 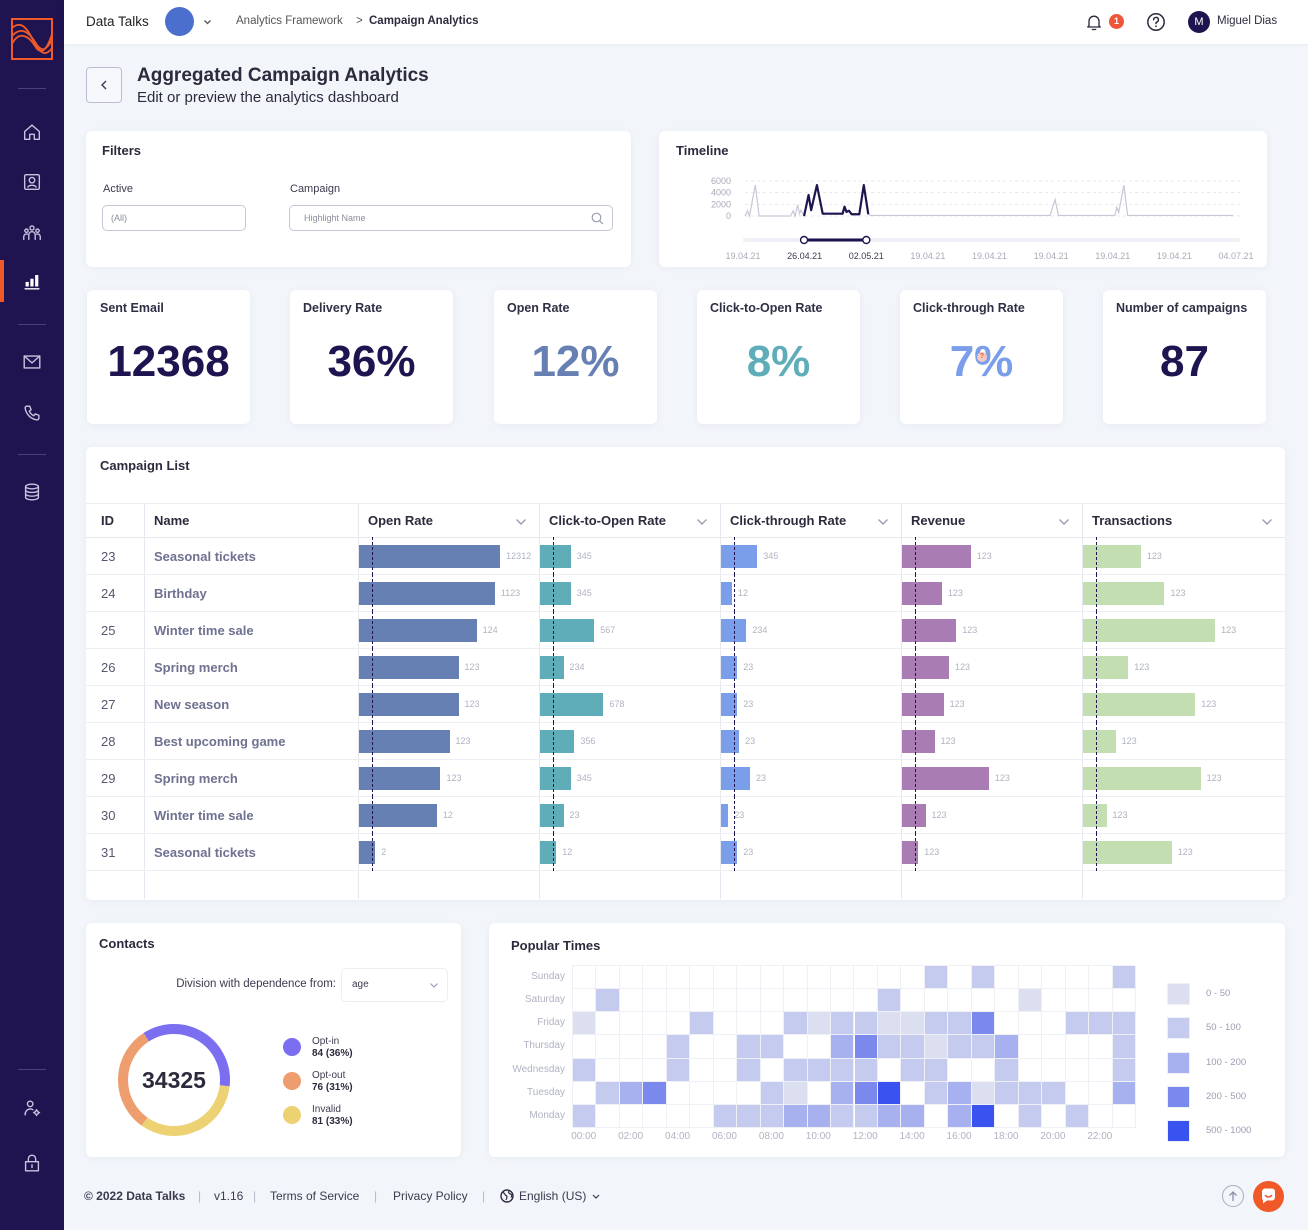 I want to click on table-row: 29 Spring merch 123 345 23 123 123, so click(x=685, y=778).